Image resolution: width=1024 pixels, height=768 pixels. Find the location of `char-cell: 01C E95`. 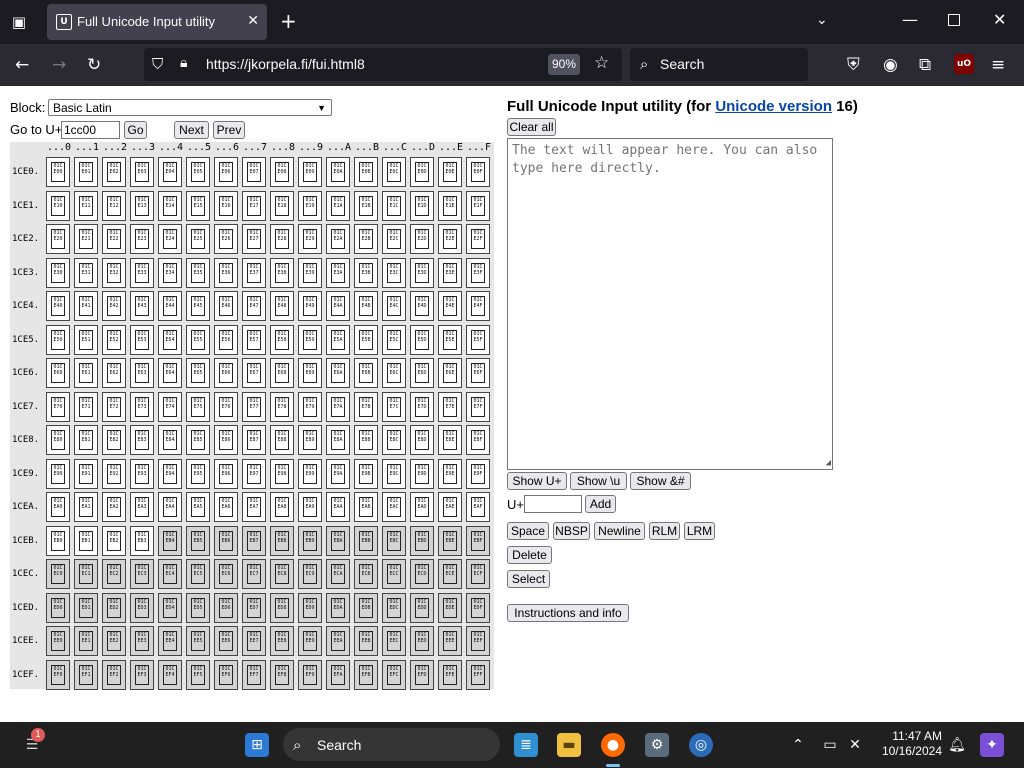

char-cell: 01C E95 is located at coordinates (198, 473).